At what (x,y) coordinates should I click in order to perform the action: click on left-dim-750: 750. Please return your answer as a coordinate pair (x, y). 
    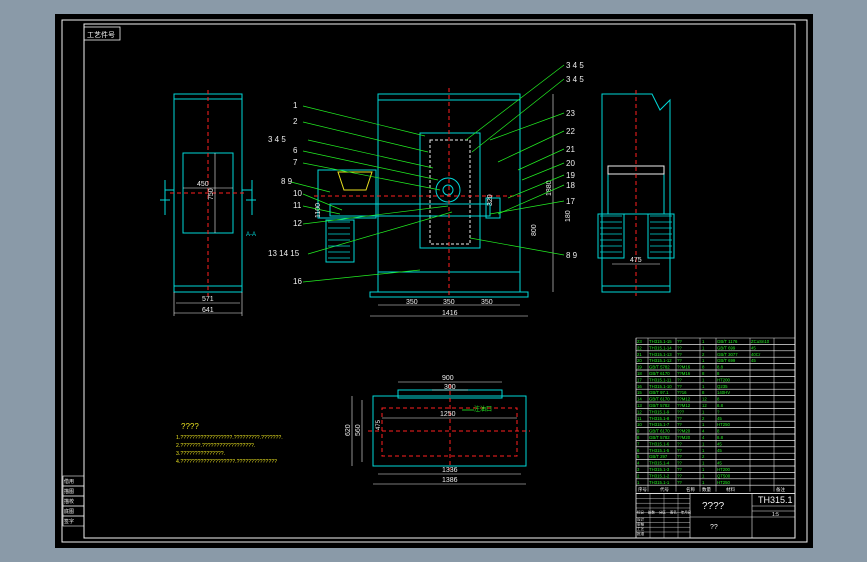
    Looking at the image, I should click on (211, 194).